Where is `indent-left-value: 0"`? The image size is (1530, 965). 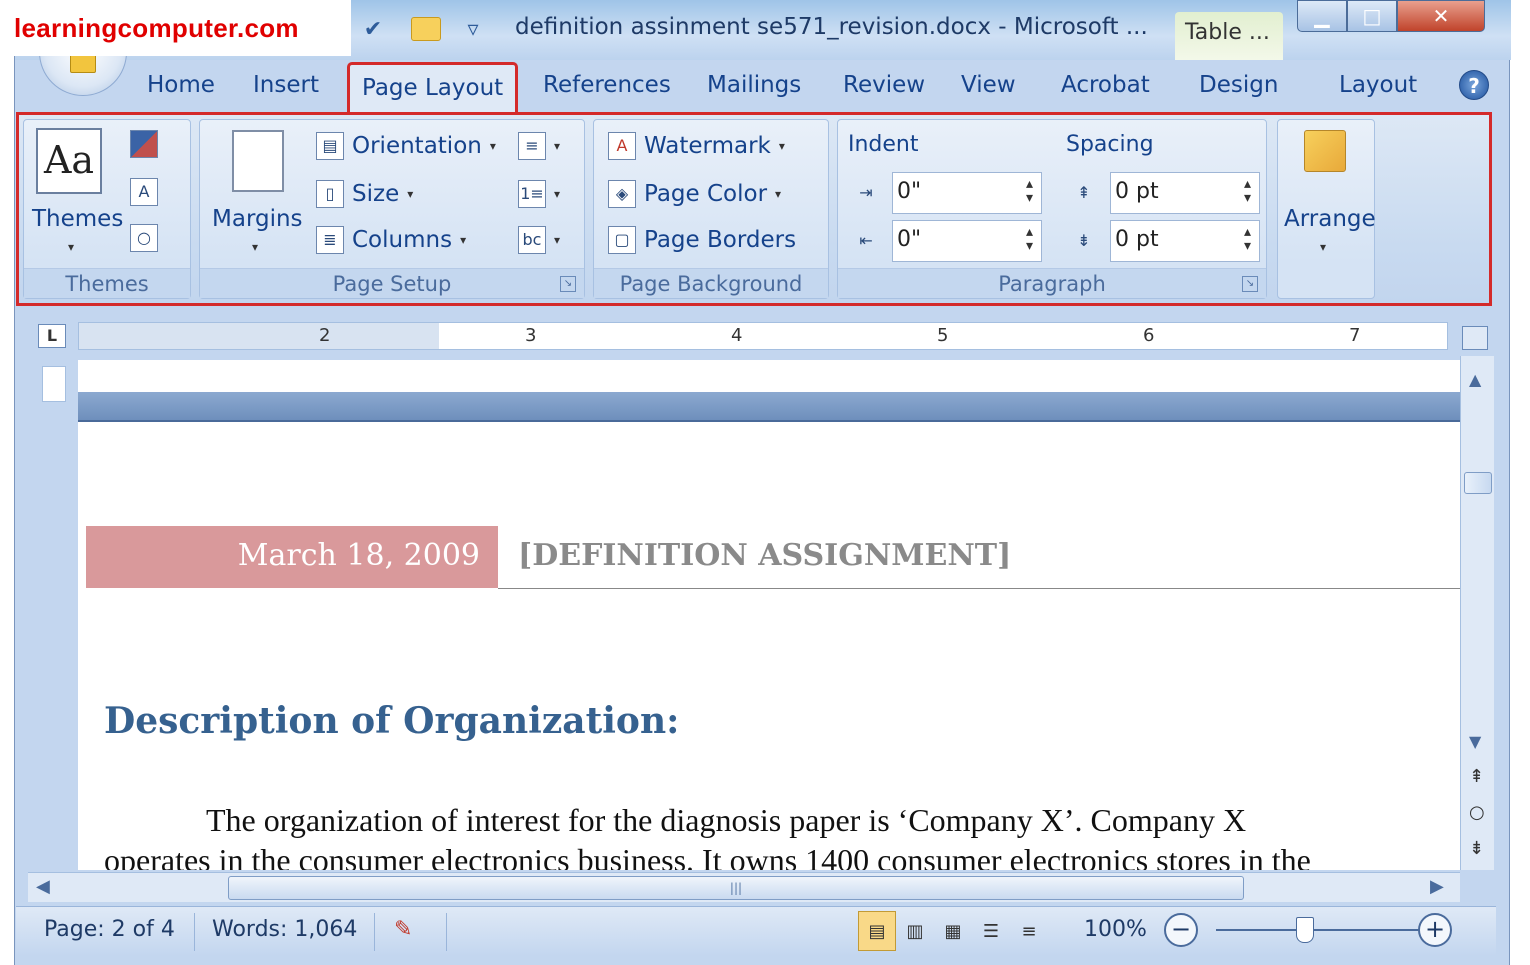
indent-left-value: 0" is located at coordinates (909, 191).